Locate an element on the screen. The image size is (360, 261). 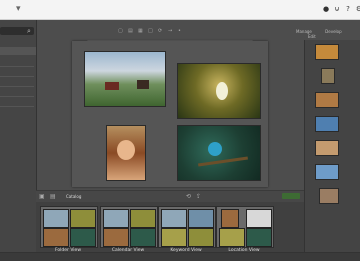
tool-icon: ▤ is located at coordinates (130, 31).